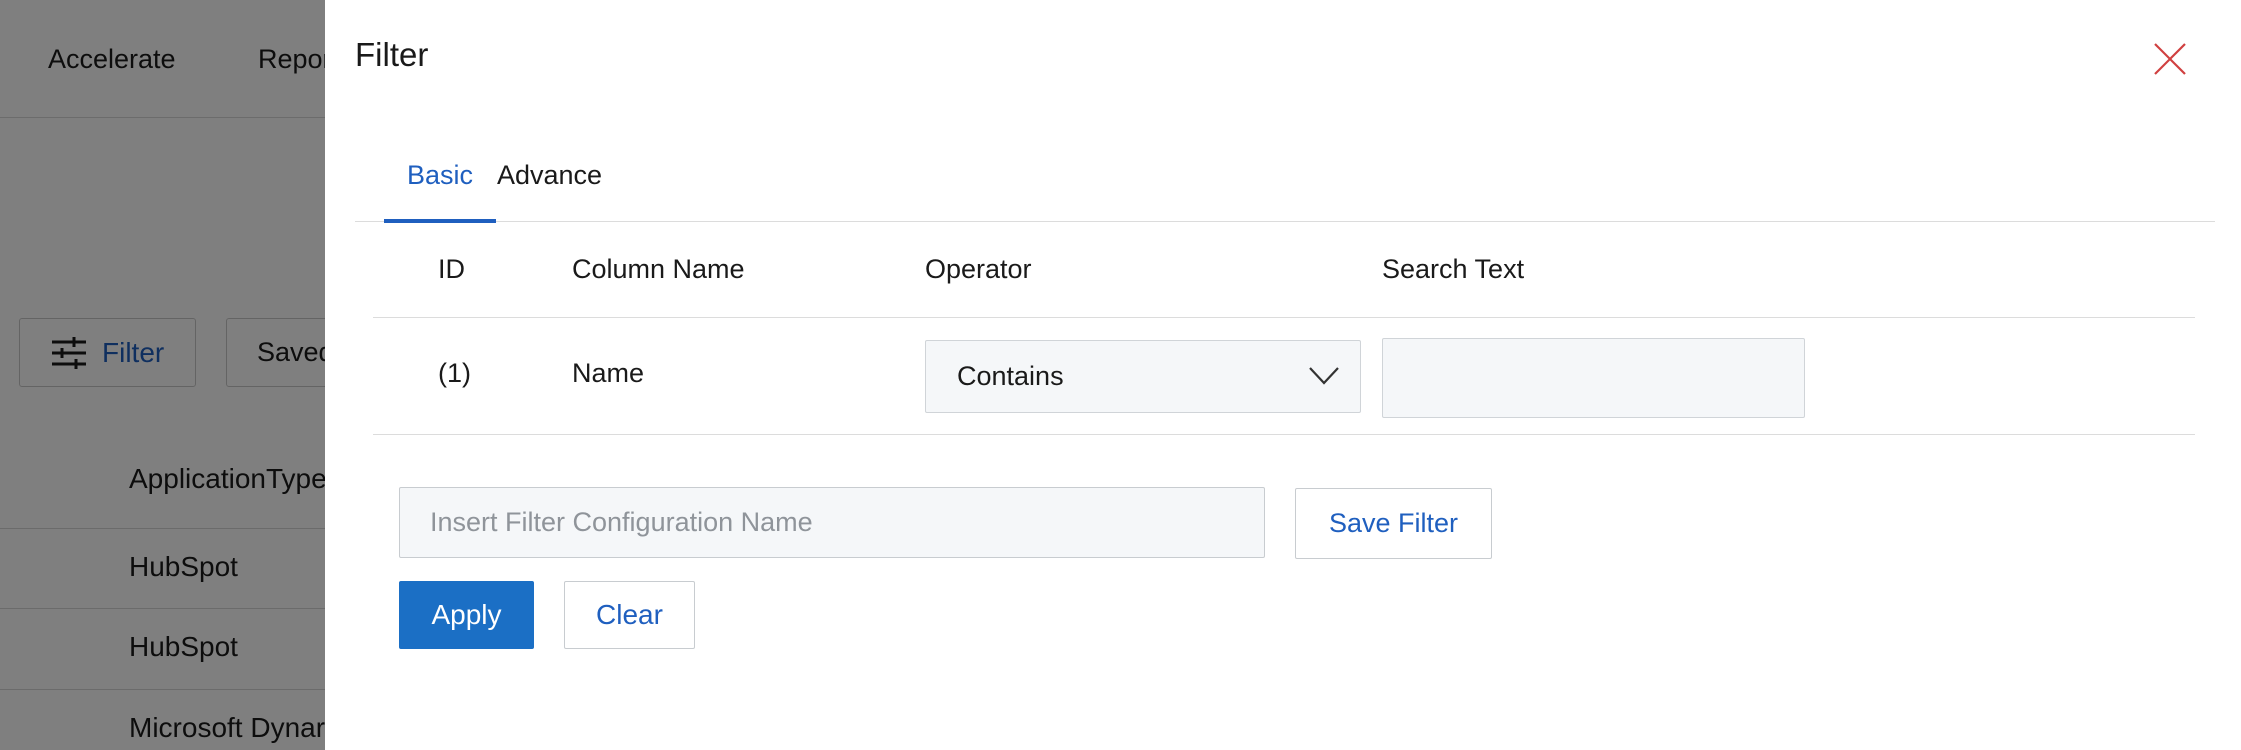 The height and width of the screenshot is (750, 2241). I want to click on header-id: ID, so click(451, 269).